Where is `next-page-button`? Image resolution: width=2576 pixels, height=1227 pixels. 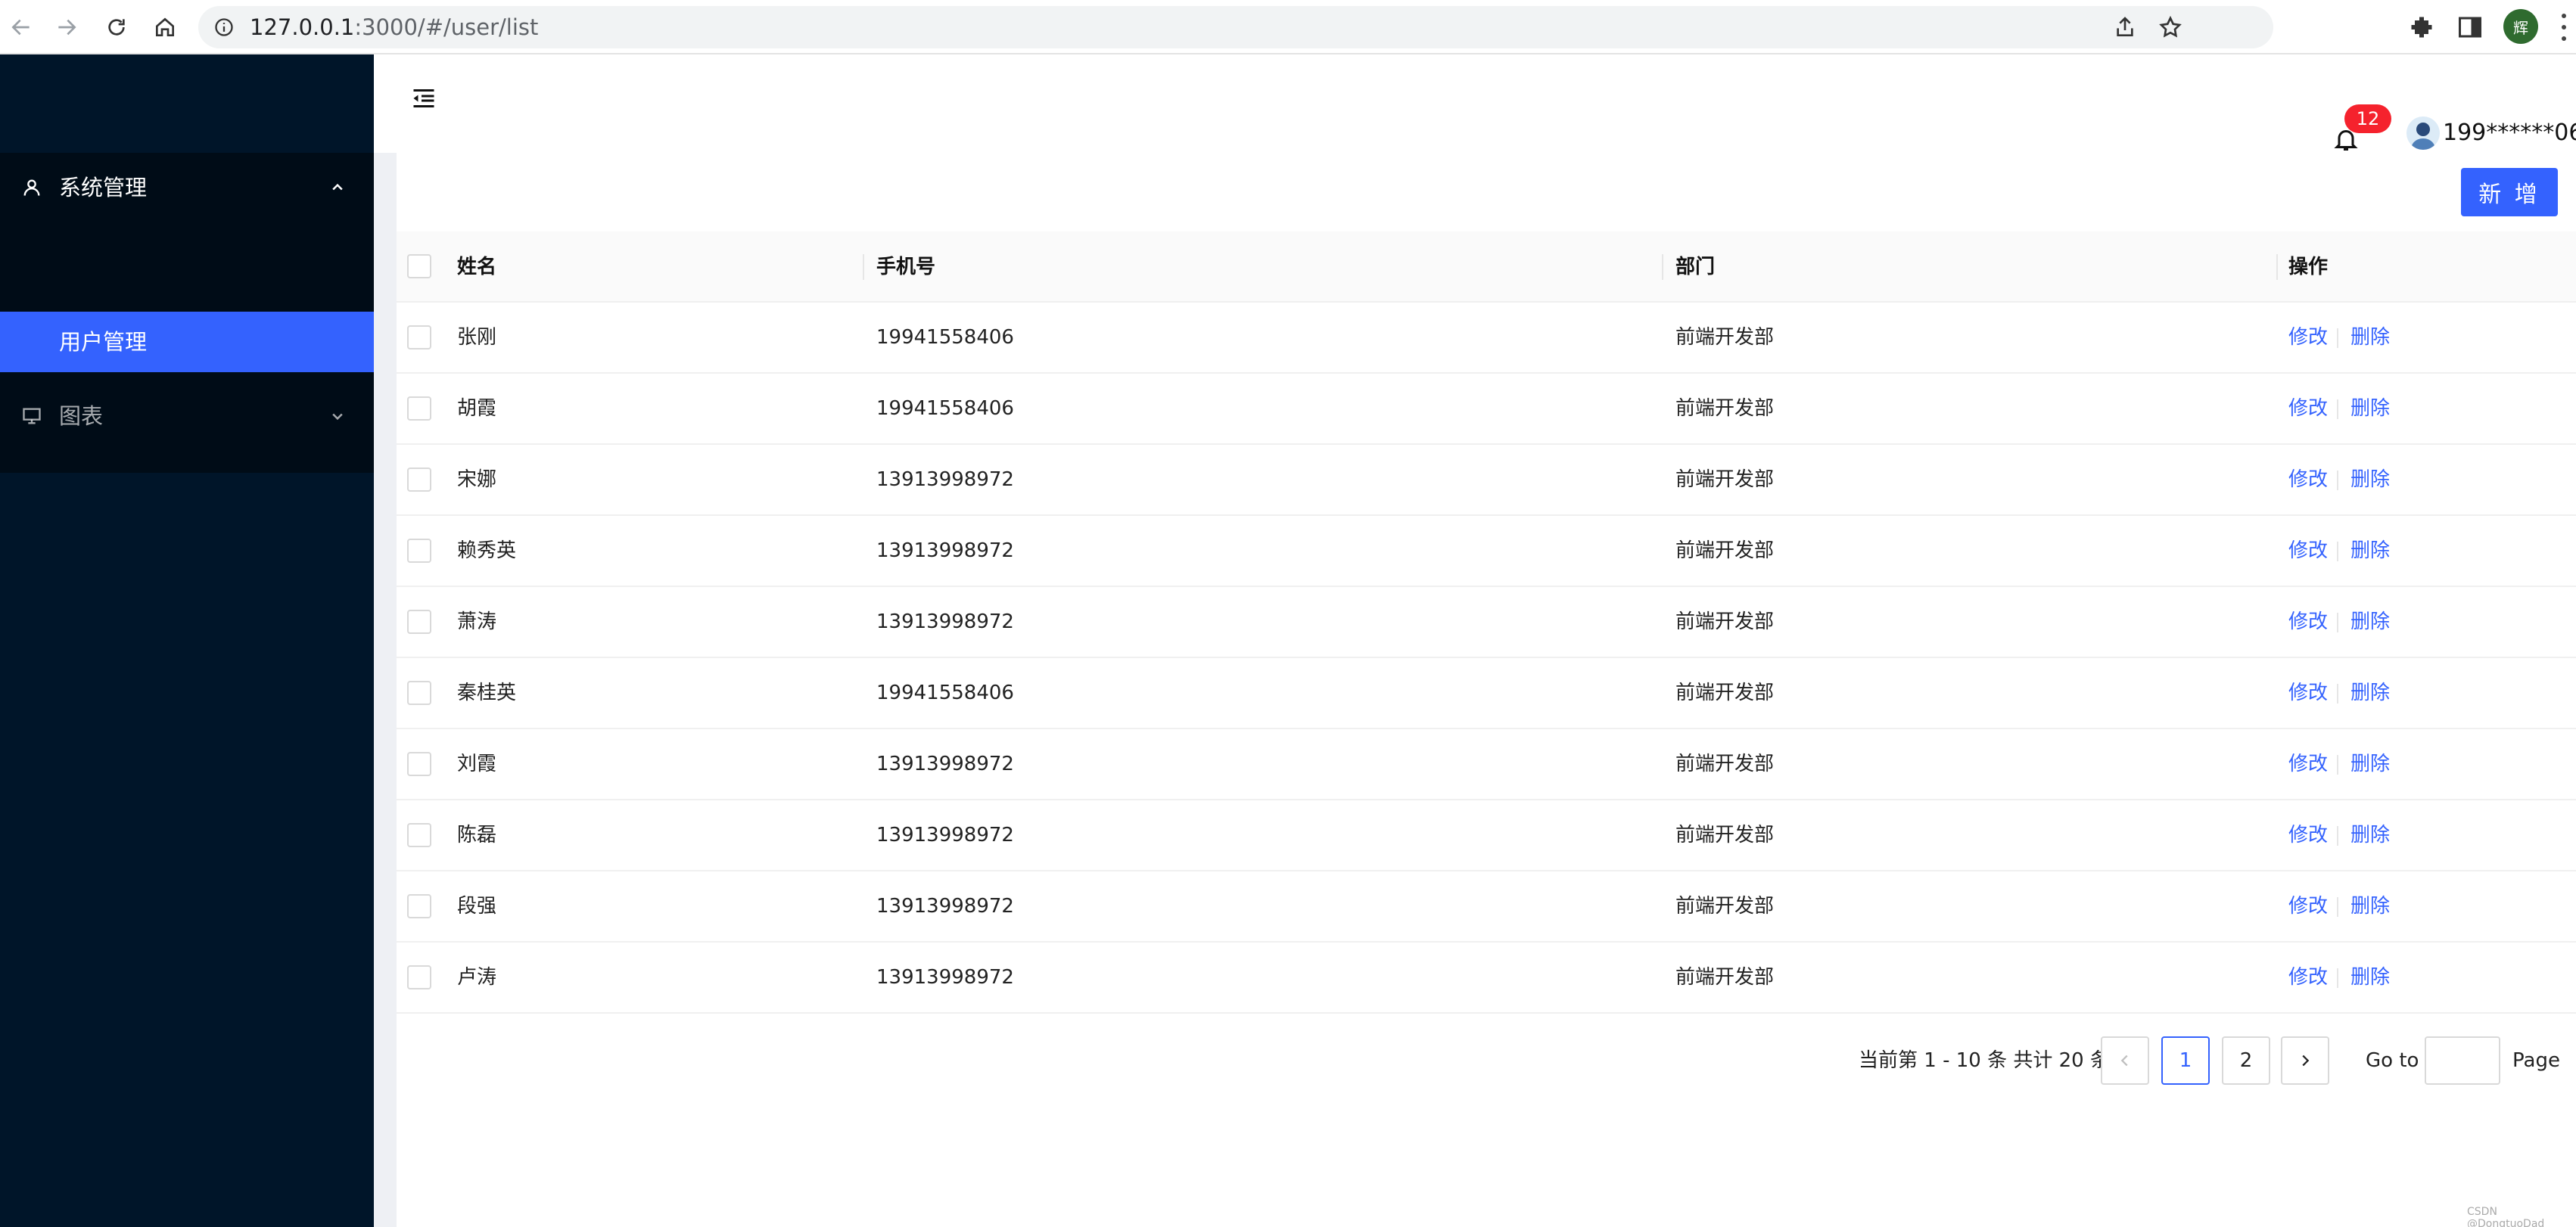 next-page-button is located at coordinates (2305, 1060).